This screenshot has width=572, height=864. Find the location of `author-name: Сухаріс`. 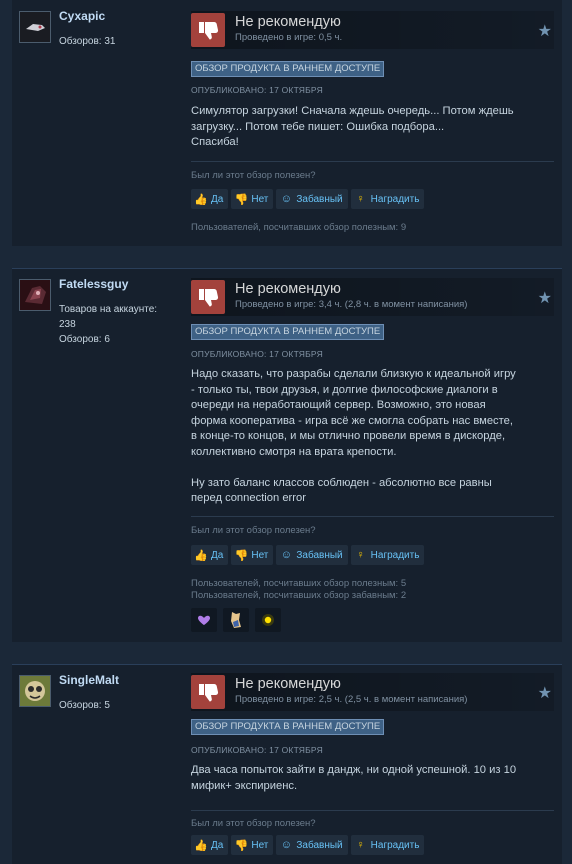

author-name: Сухаріс is located at coordinates (82, 16).